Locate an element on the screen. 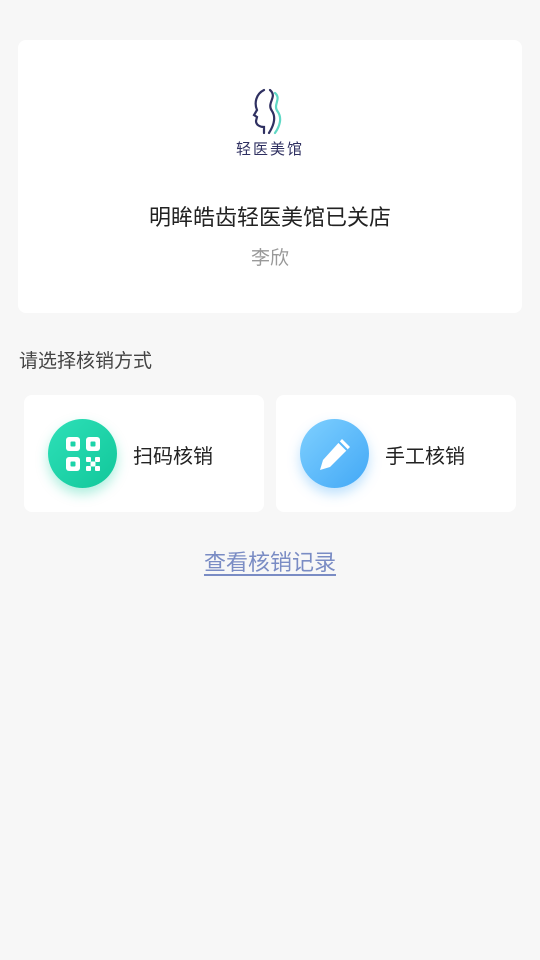 The height and width of the screenshot is (960, 540). manual-verify-button: 手工核销 is located at coordinates (396, 453).